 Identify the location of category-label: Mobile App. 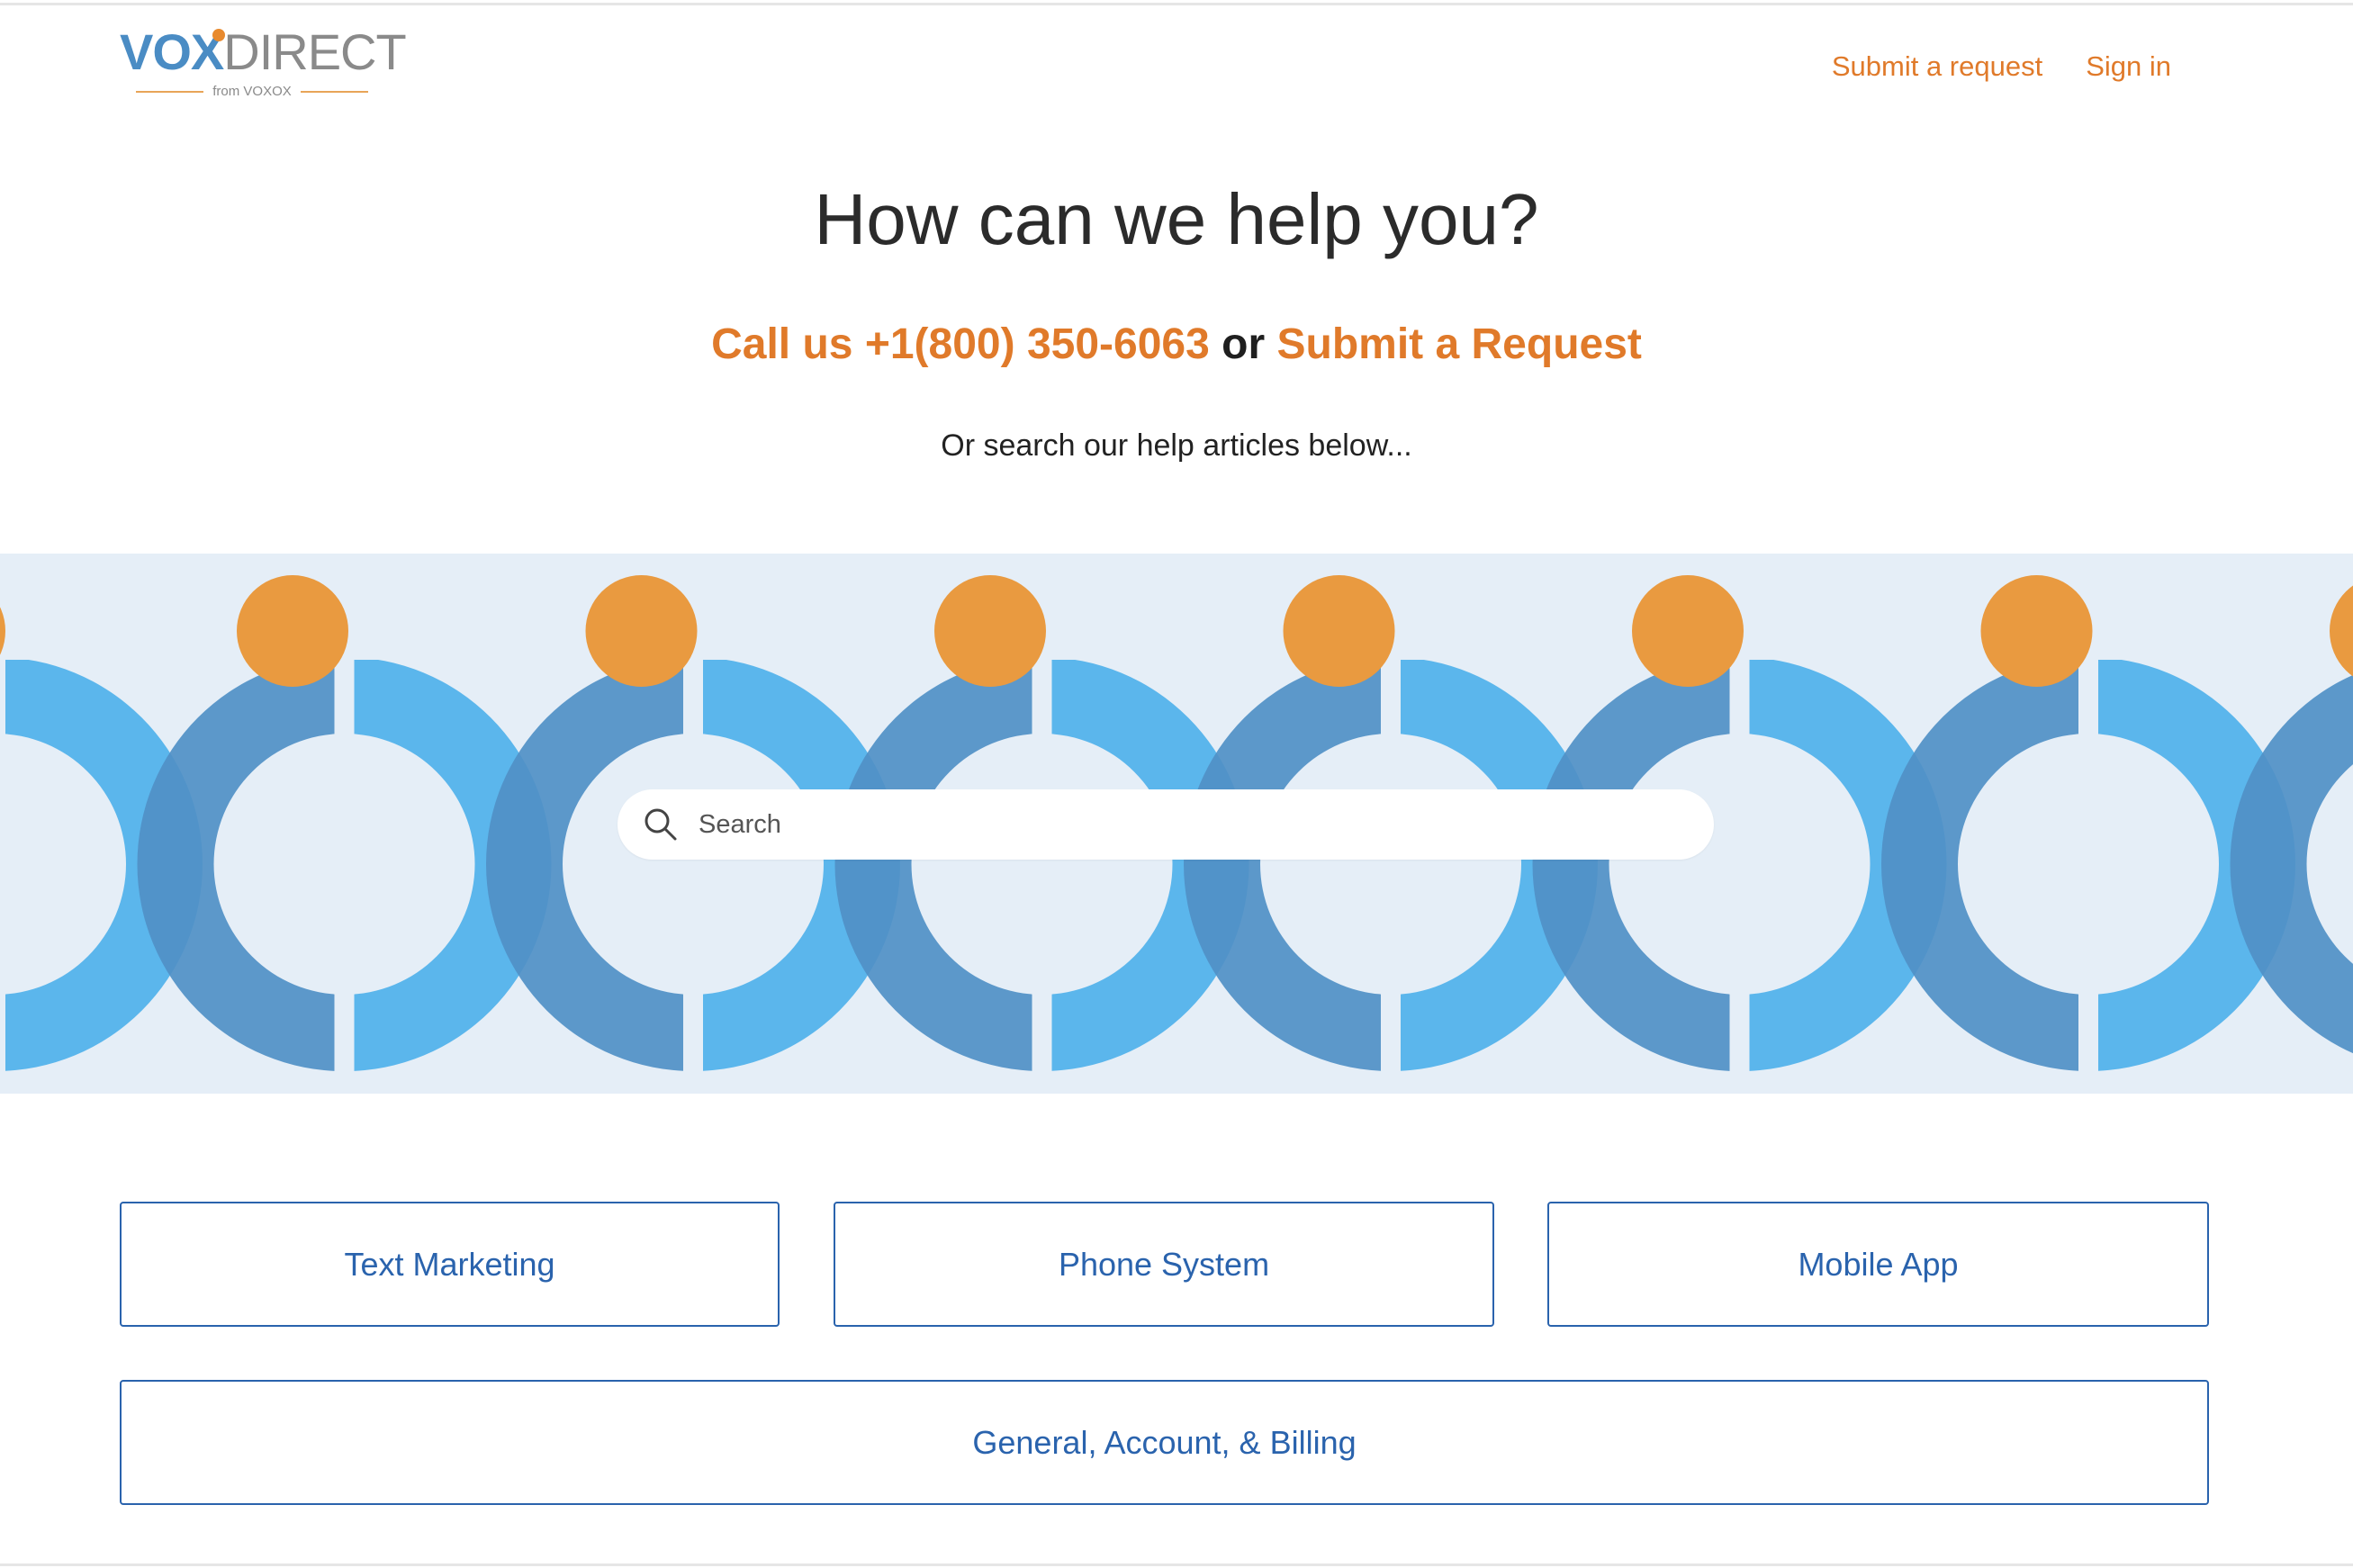
(1878, 1264).